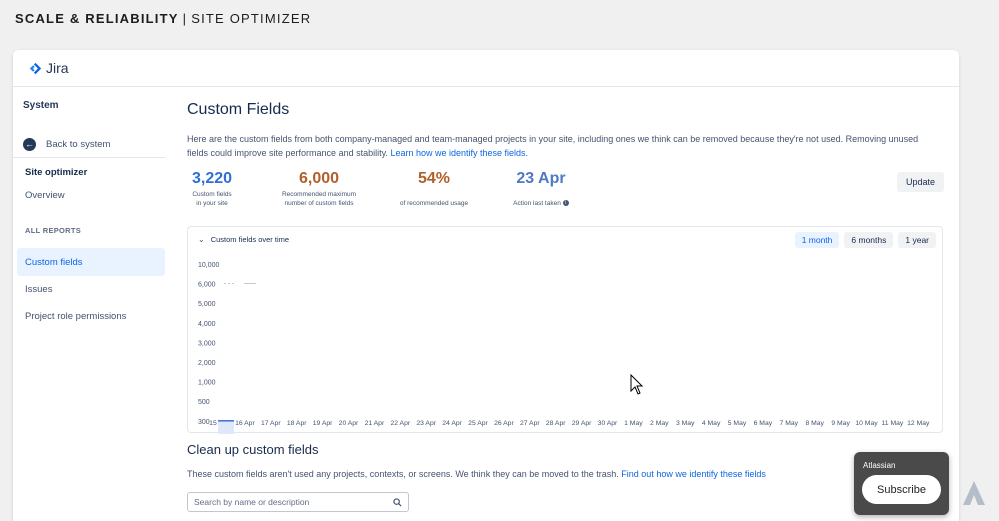 The width and height of the screenshot is (999, 521). I want to click on app-header: Jira, so click(486, 68).